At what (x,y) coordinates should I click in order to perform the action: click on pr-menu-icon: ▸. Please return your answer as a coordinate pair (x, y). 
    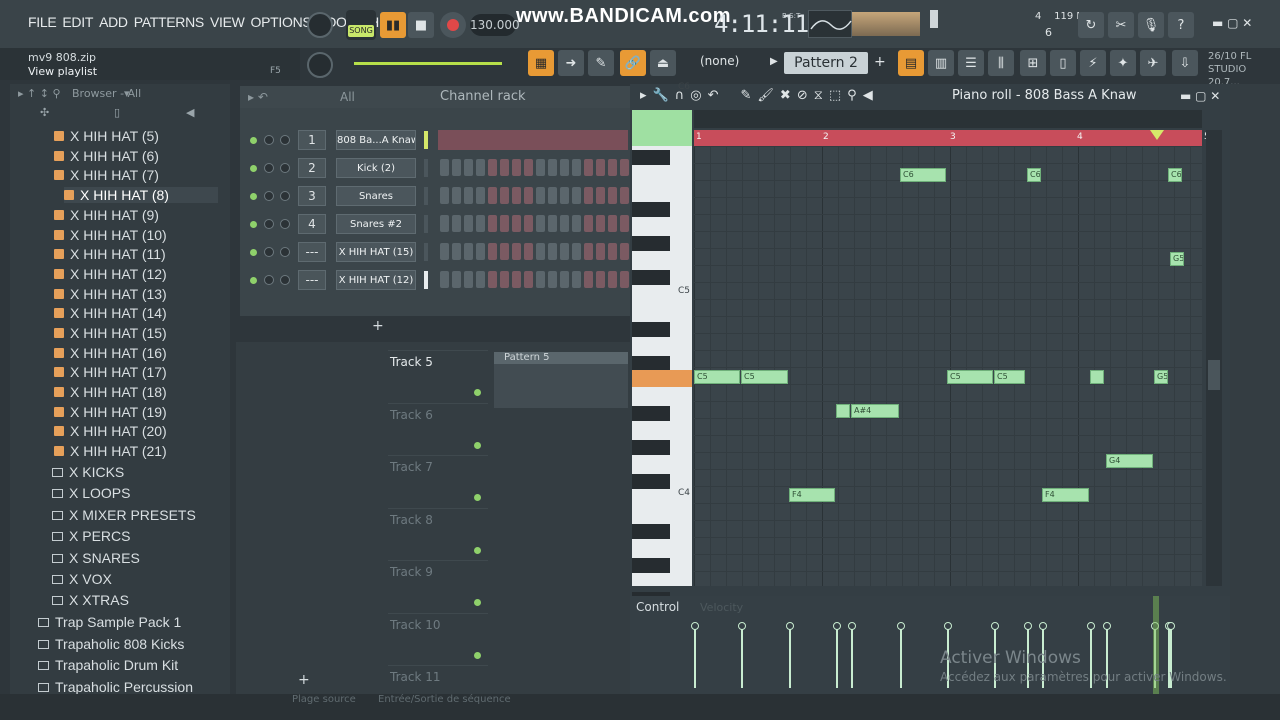
    Looking at the image, I should click on (643, 95).